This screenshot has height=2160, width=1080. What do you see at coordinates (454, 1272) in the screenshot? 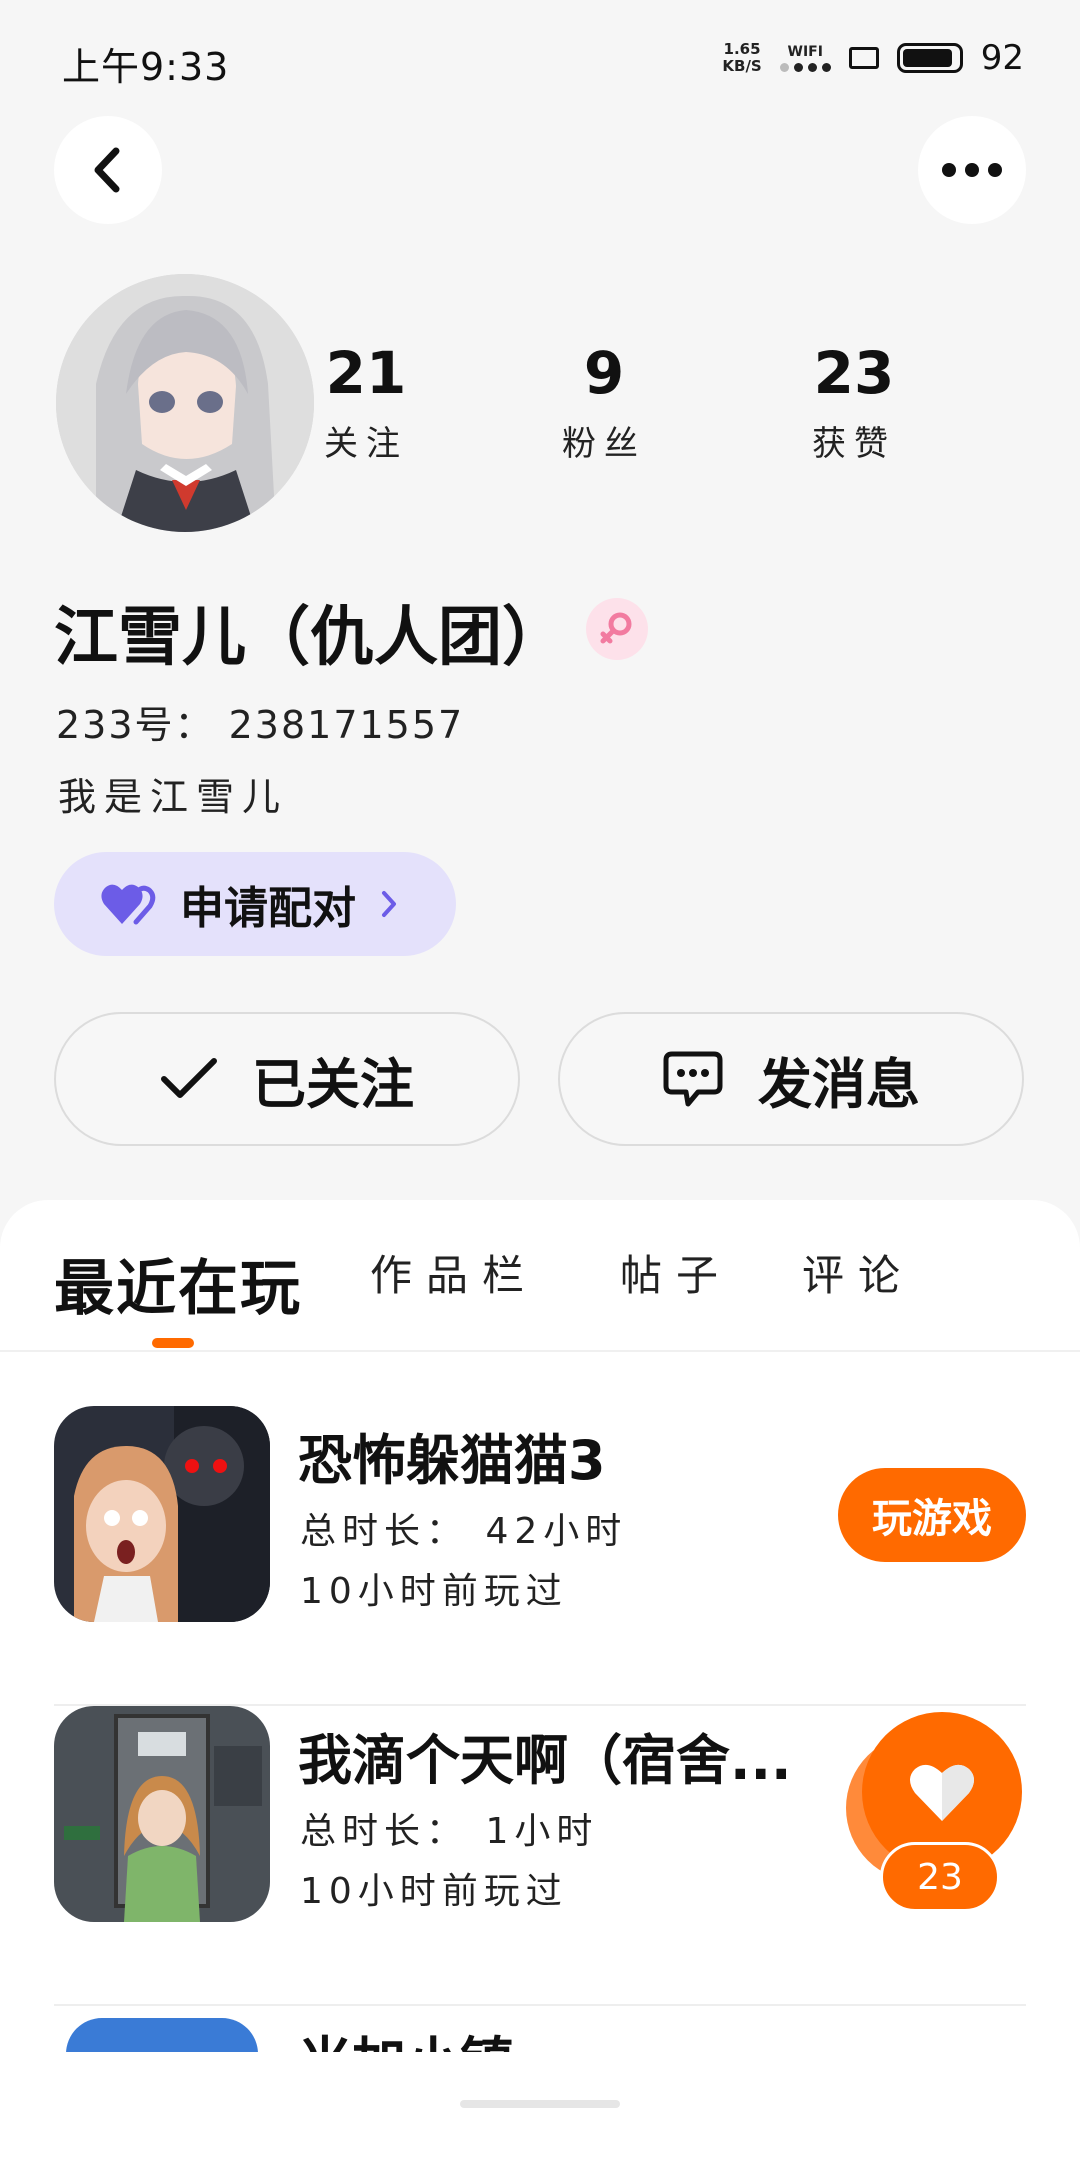
I see `tab-works: 作品栏` at bounding box center [454, 1272].